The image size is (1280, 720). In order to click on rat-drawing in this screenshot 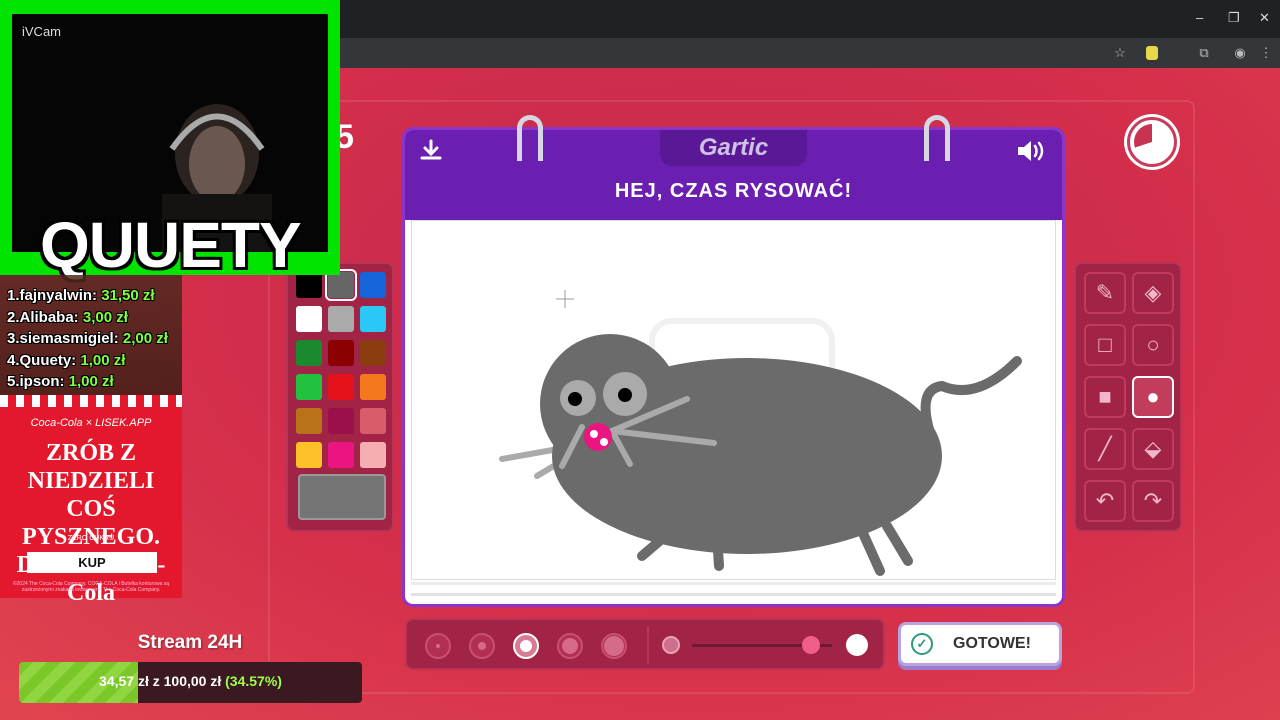, I will do `click(760, 455)`.